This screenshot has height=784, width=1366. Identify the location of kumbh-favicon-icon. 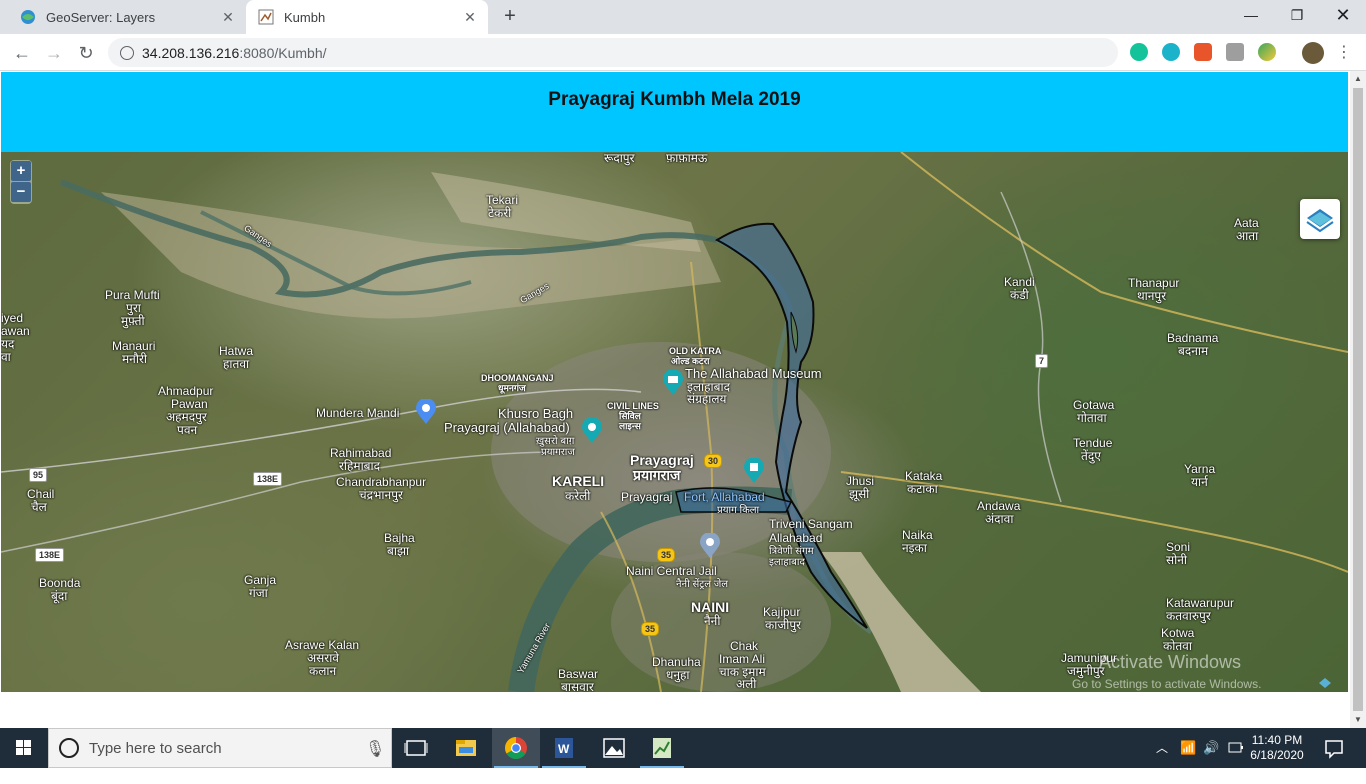
(266, 17).